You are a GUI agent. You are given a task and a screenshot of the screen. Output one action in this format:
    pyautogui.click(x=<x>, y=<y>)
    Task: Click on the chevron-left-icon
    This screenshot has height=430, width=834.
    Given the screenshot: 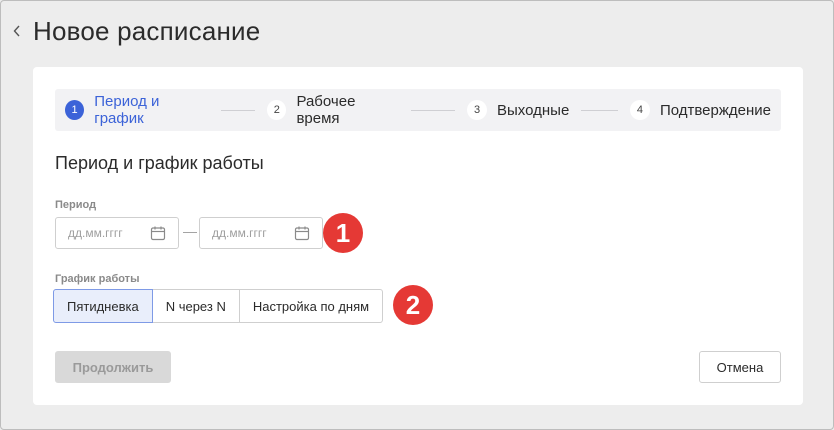 What is the action you would take?
    pyautogui.click(x=16, y=31)
    